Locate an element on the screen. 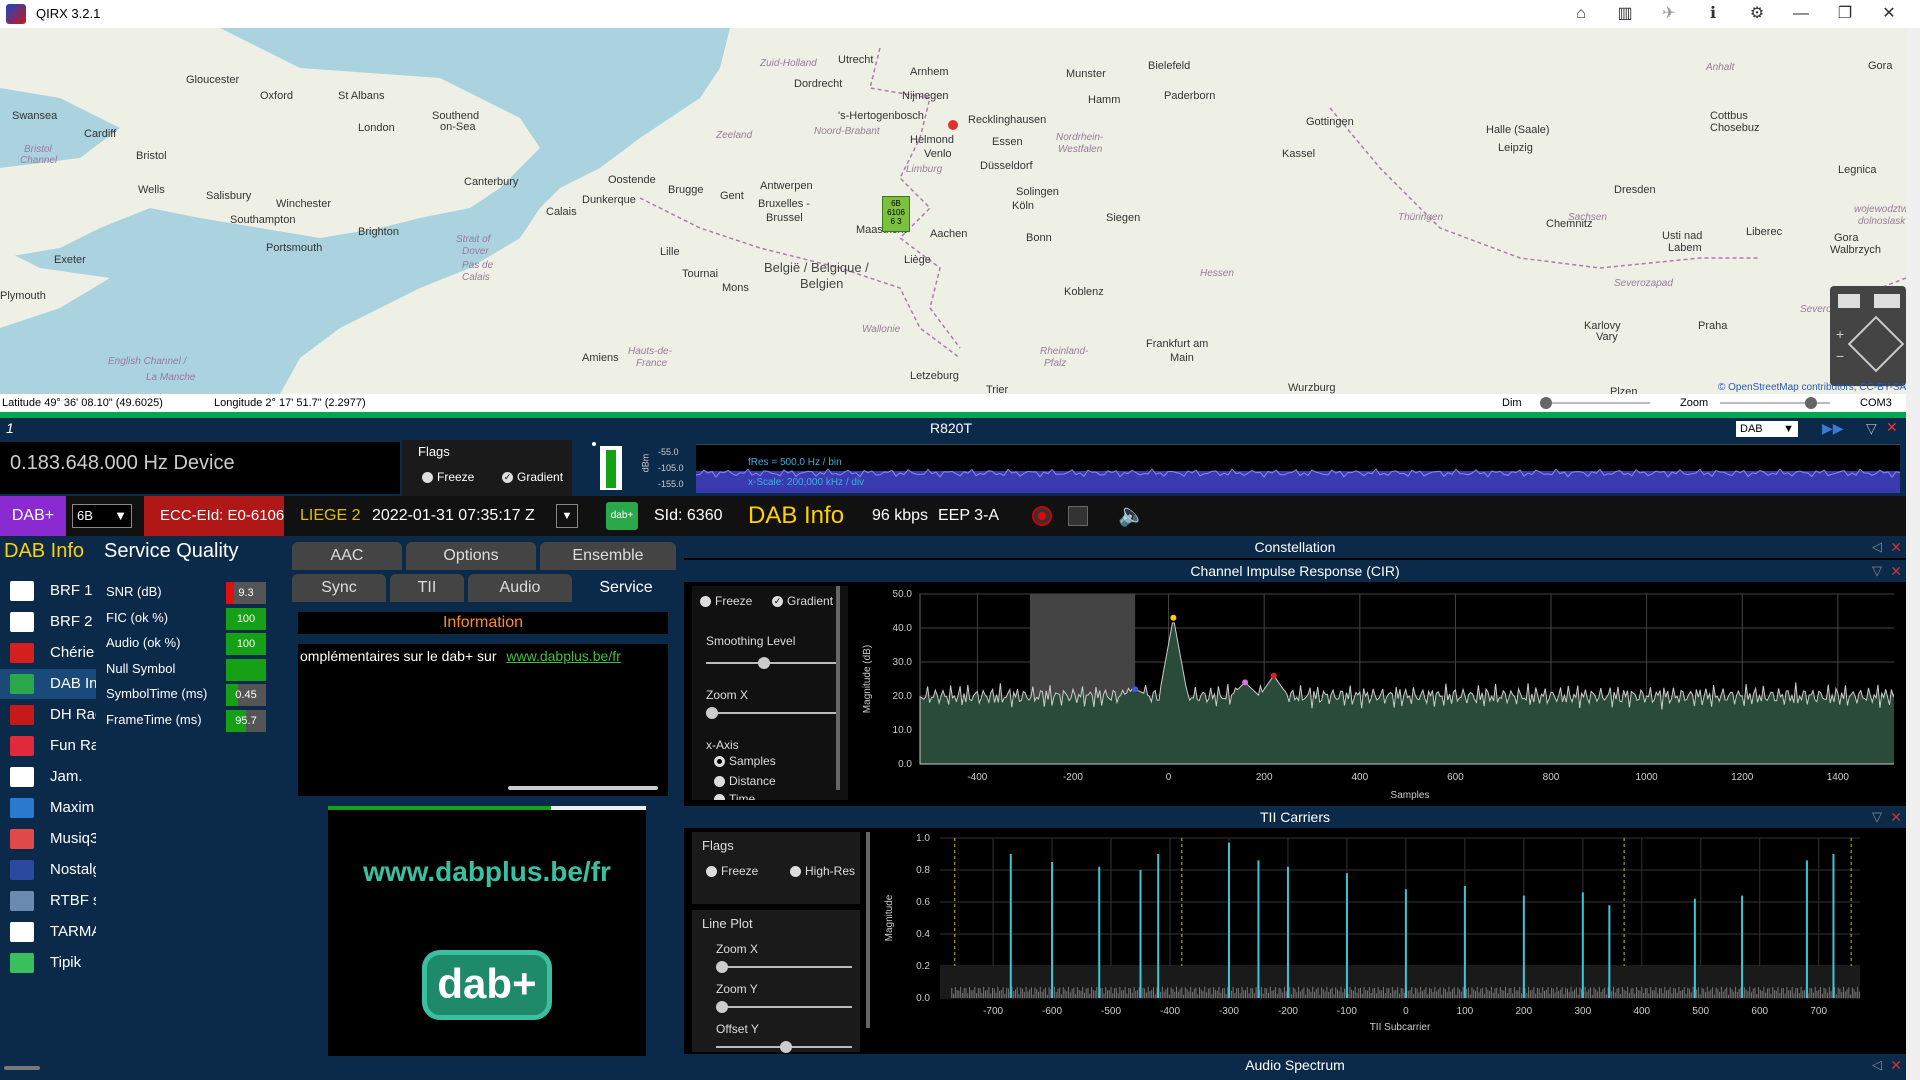 The height and width of the screenshot is (1080, 1920). info-link: www.dabplus.be/fr is located at coordinates (563, 656).